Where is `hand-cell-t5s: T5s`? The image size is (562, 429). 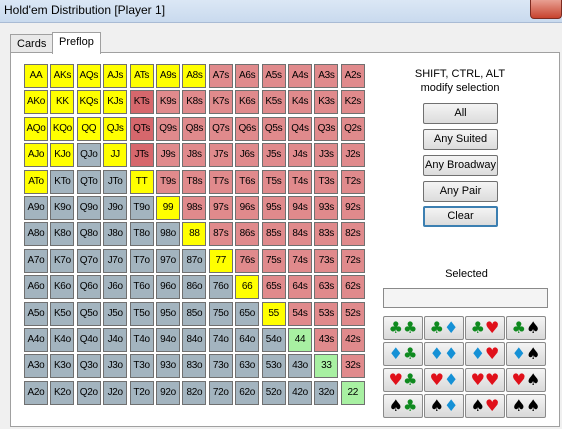 hand-cell-t5s: T5s is located at coordinates (273, 181).